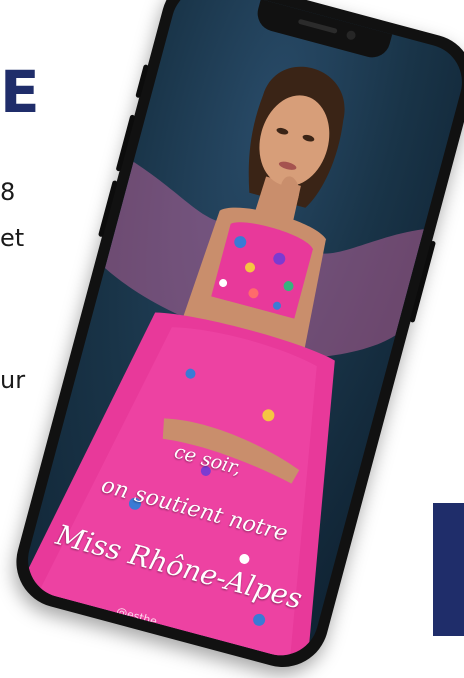  What do you see at coordinates (12, 238) in the screenshot?
I see `body-text-fragment: et` at bounding box center [12, 238].